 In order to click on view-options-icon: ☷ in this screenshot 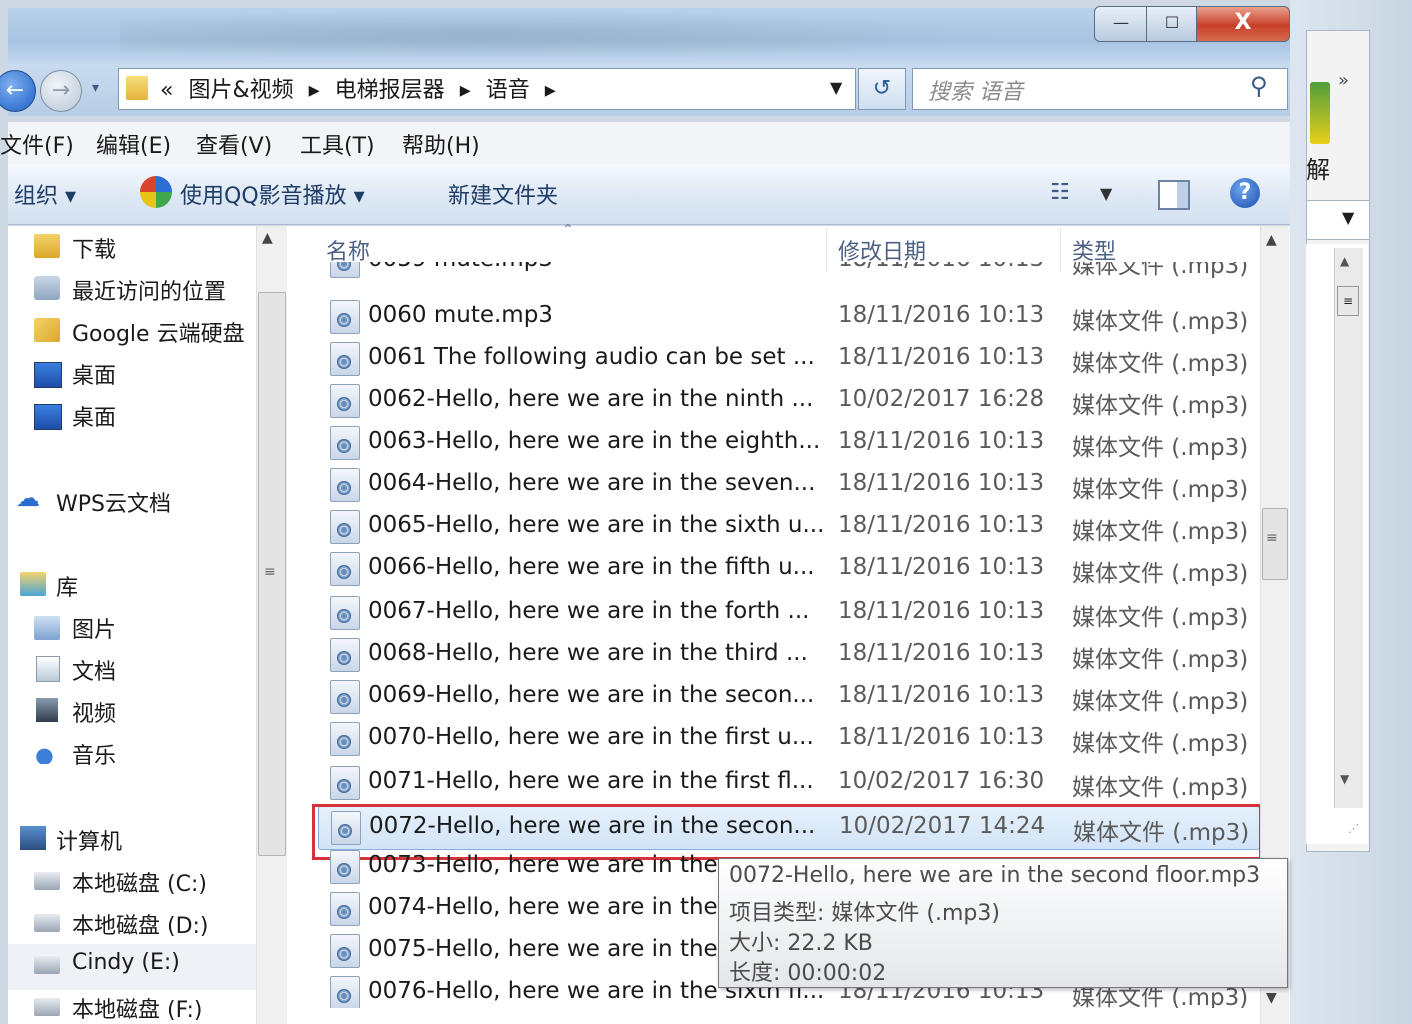, I will do `click(1065, 193)`.